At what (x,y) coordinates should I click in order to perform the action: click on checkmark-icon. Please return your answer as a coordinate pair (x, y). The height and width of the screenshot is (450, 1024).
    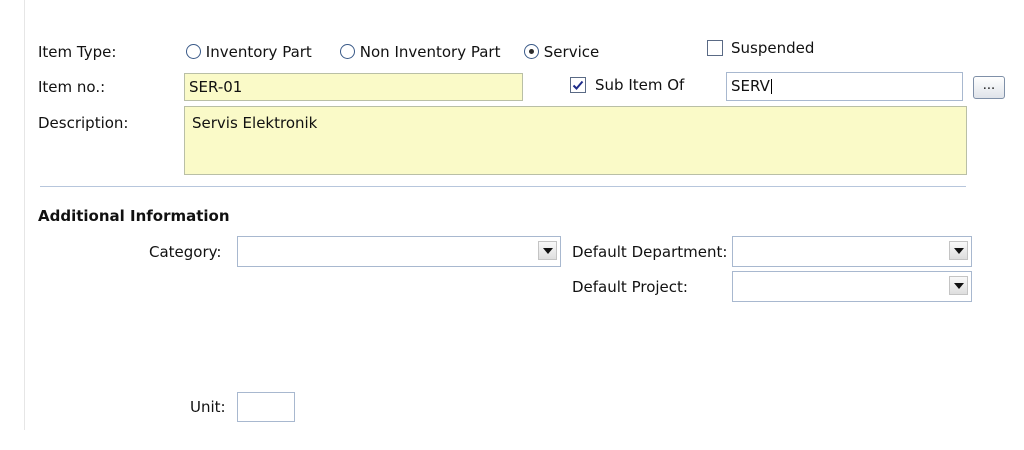
    Looking at the image, I should click on (578, 85).